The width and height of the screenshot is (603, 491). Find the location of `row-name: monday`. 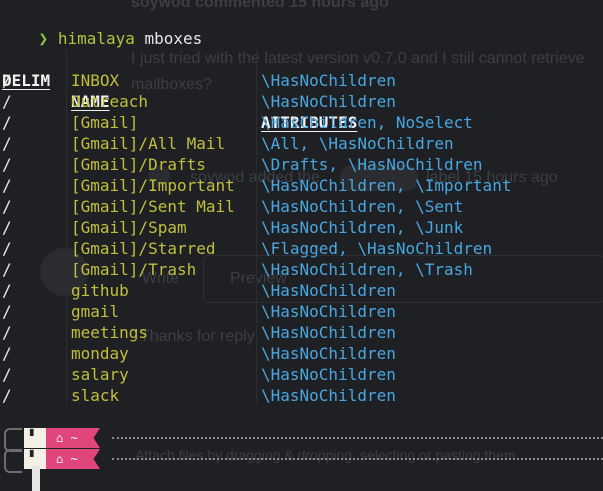

row-name: monday is located at coordinates (100, 353).